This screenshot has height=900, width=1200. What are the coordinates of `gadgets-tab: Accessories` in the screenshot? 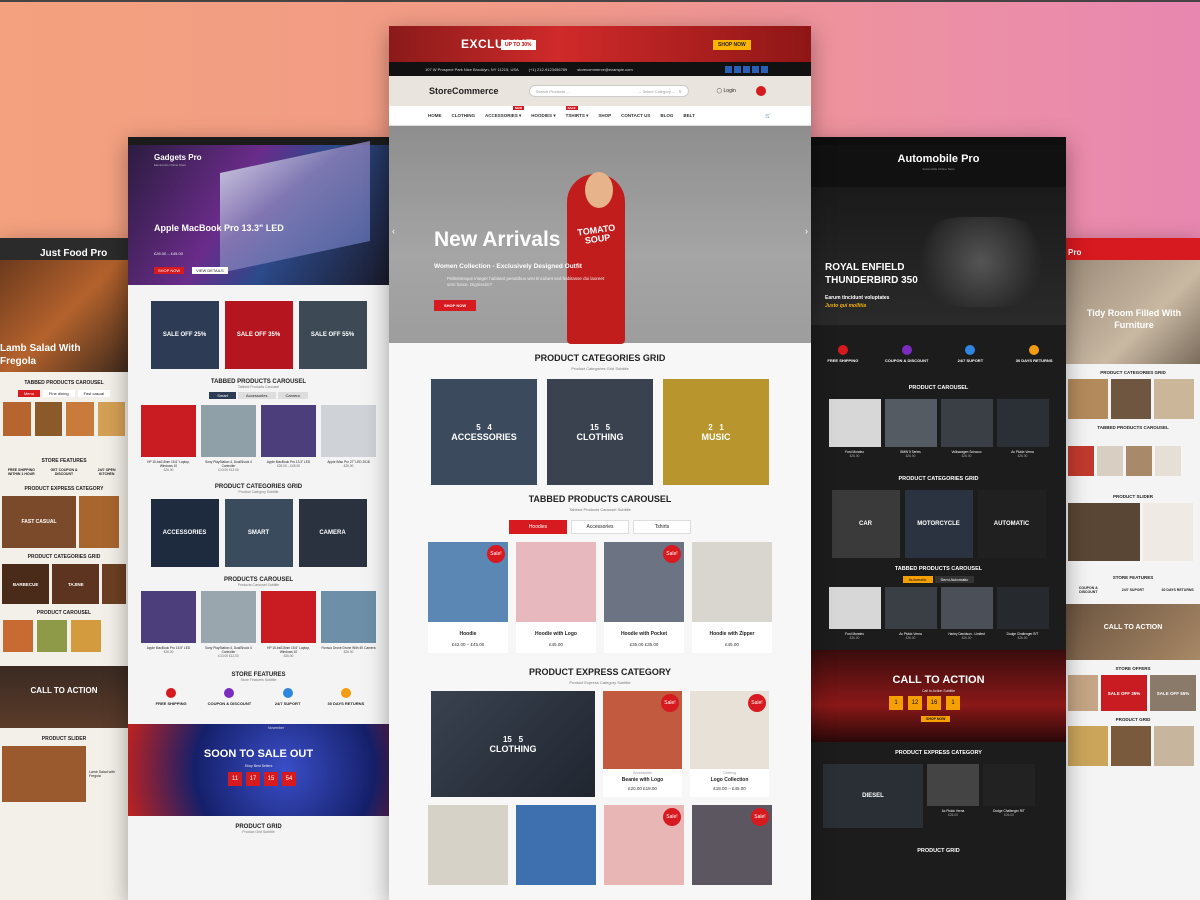 It's located at (256, 395).